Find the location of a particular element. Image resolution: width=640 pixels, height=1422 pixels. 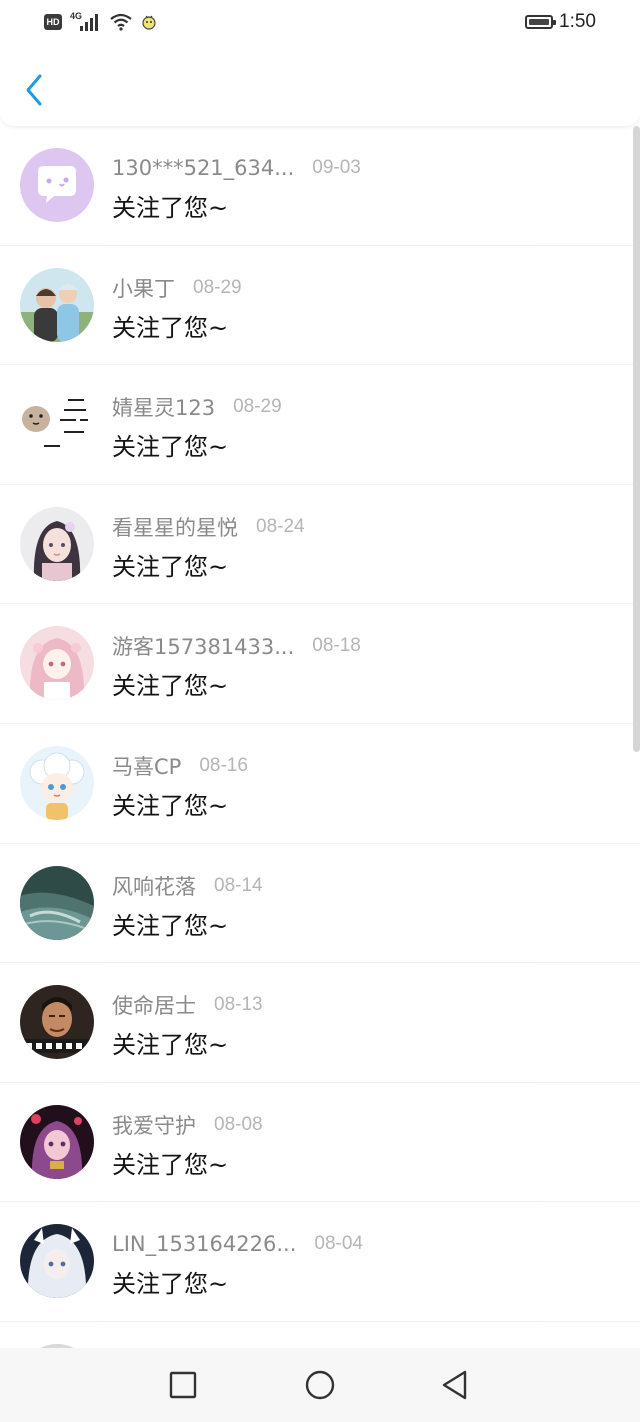

item-meta: 马喜CP 08-16 is located at coordinates (180, 766).